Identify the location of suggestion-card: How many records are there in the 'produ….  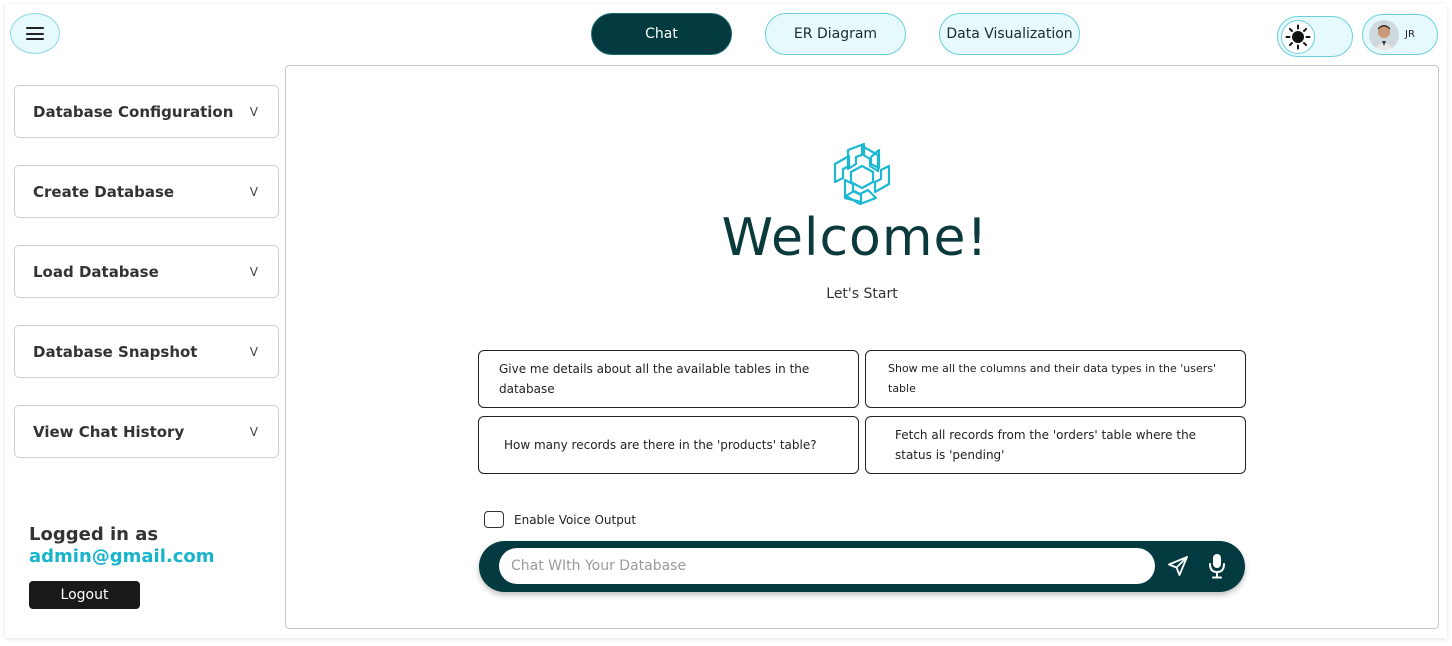
(668, 445).